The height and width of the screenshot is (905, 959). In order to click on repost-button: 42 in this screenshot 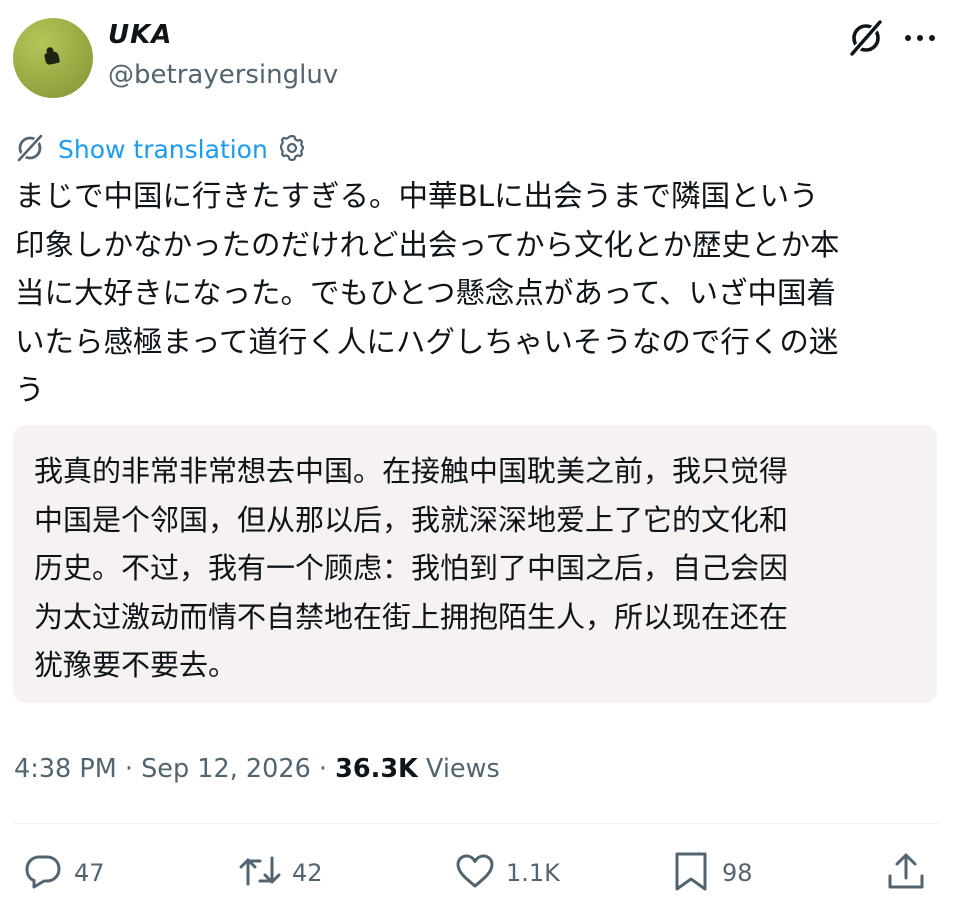, I will do `click(280, 873)`.